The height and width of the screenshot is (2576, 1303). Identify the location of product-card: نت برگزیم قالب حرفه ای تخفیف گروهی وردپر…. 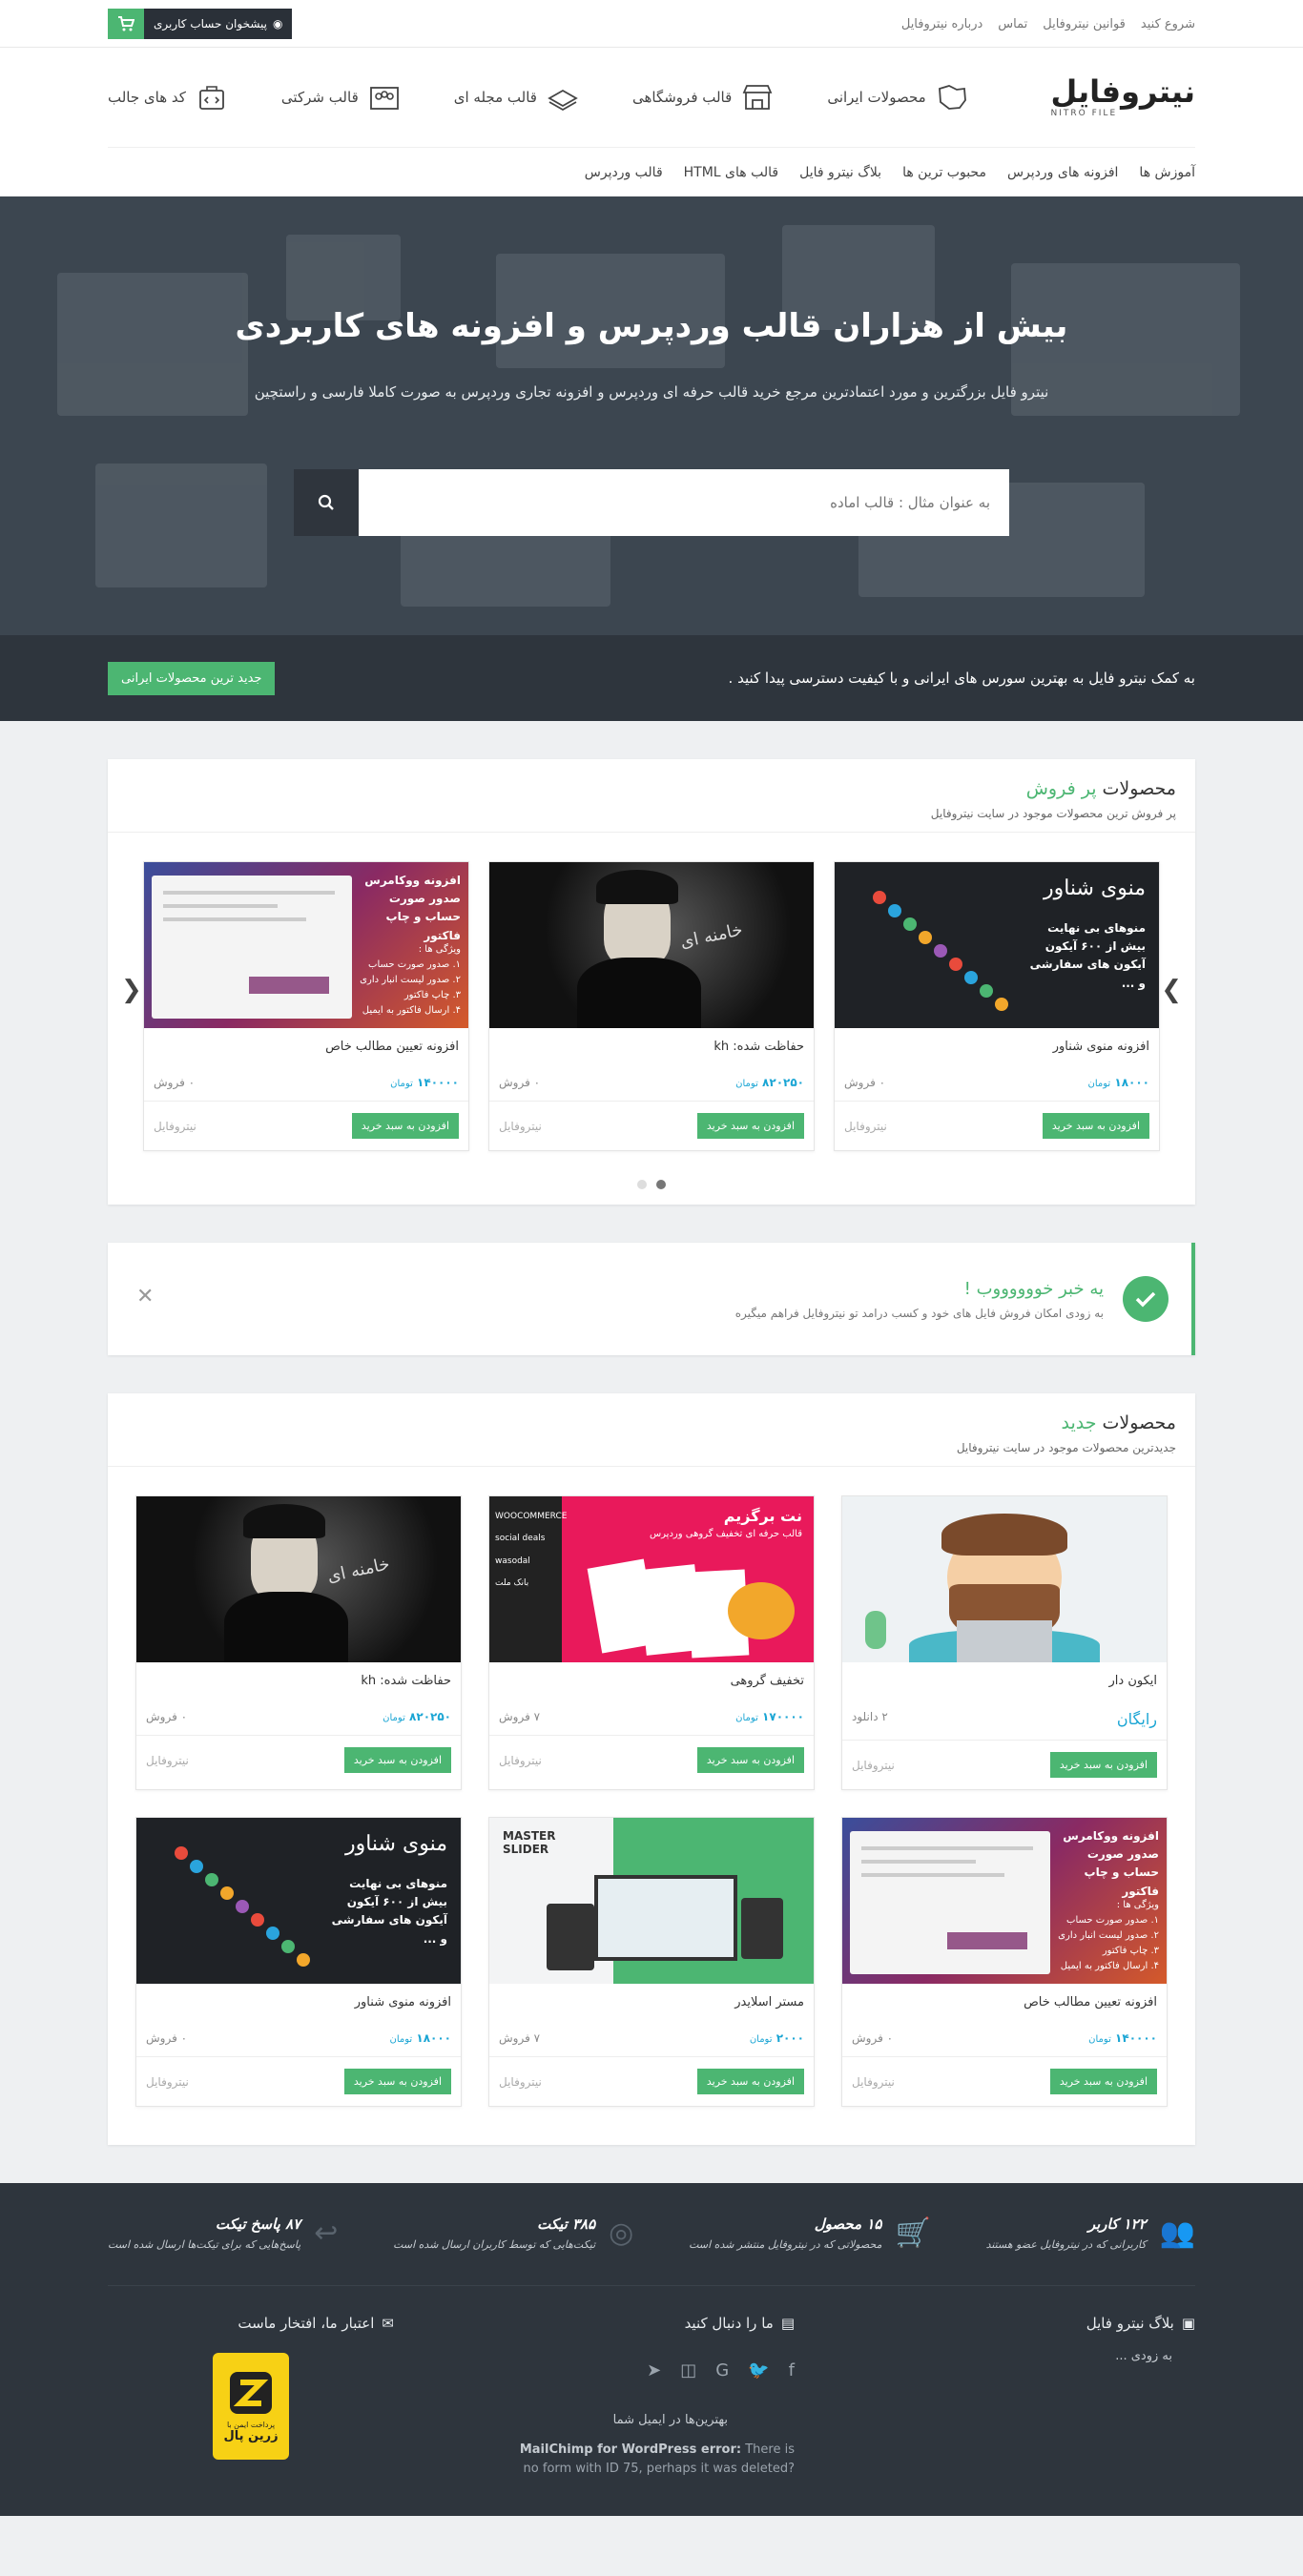
(651, 1642).